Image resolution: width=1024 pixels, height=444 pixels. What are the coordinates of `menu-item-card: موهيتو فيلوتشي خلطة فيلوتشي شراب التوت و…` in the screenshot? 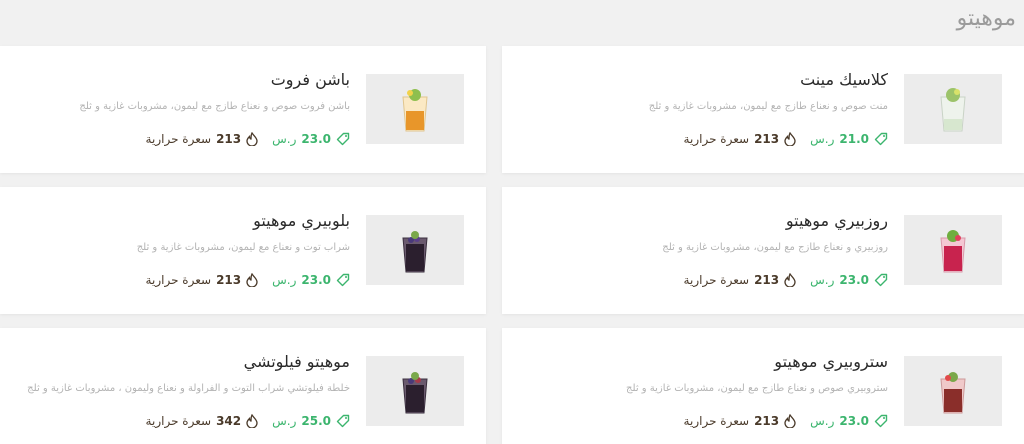 It's located at (243, 386).